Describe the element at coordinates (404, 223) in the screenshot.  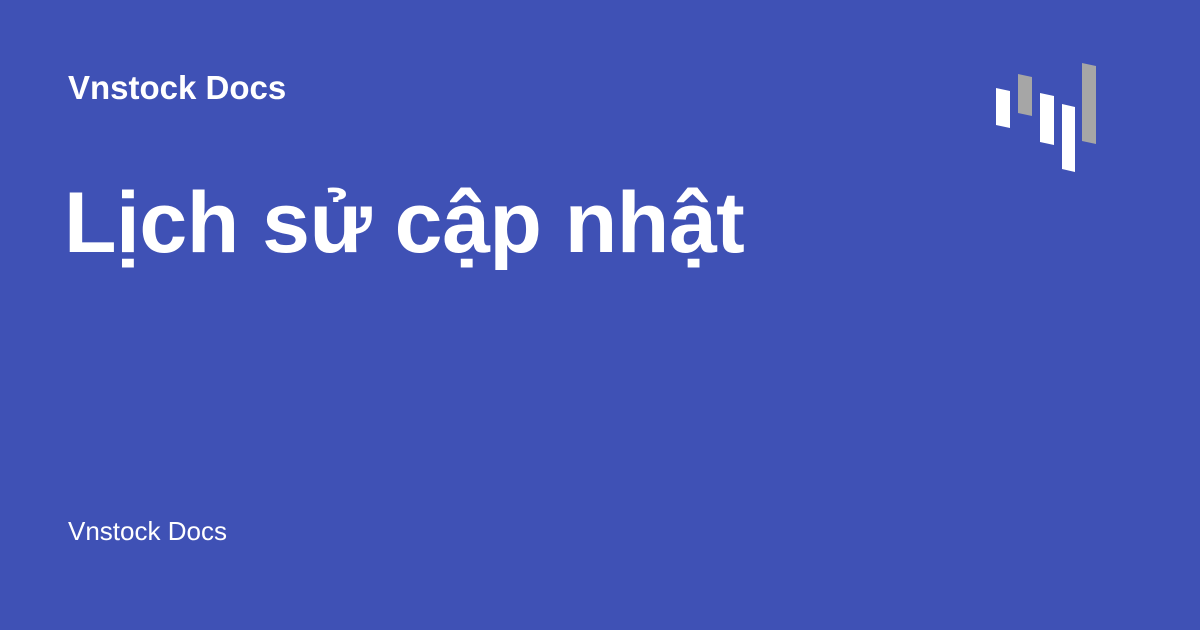
I see `page-title: Lịch sử cập nhật` at that location.